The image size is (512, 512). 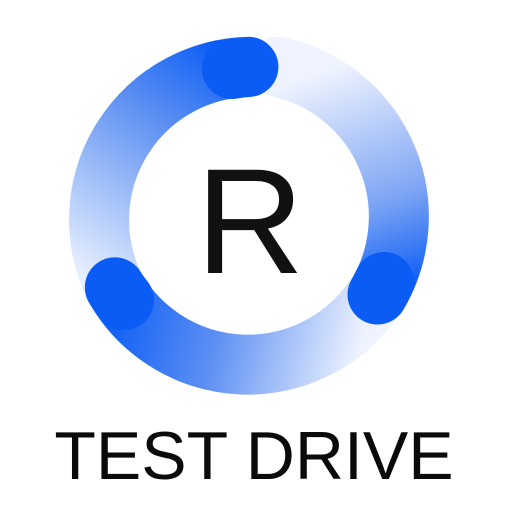 What do you see at coordinates (250, 221) in the screenshot?
I see `logo-letter: R` at bounding box center [250, 221].